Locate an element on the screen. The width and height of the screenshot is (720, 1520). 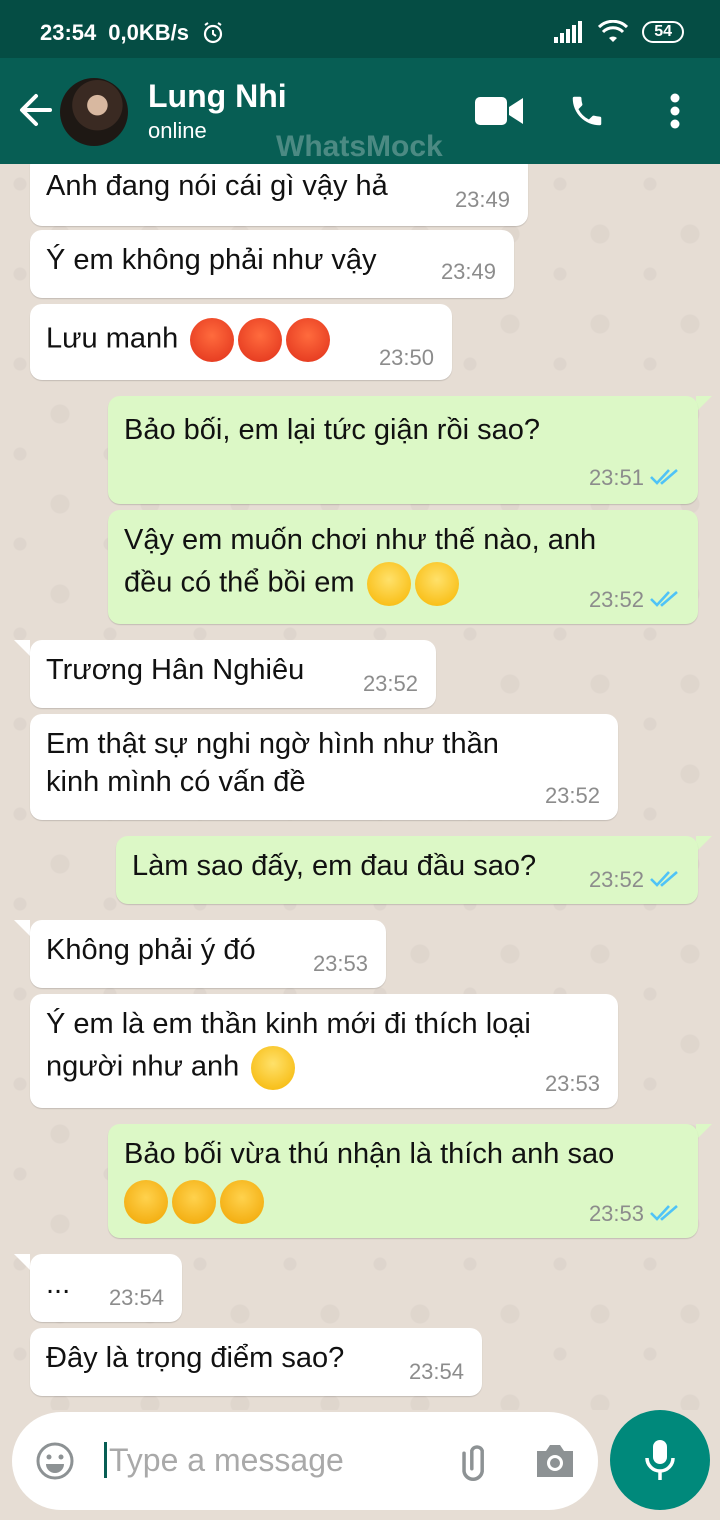
contact-status: online is located at coordinates (177, 130).